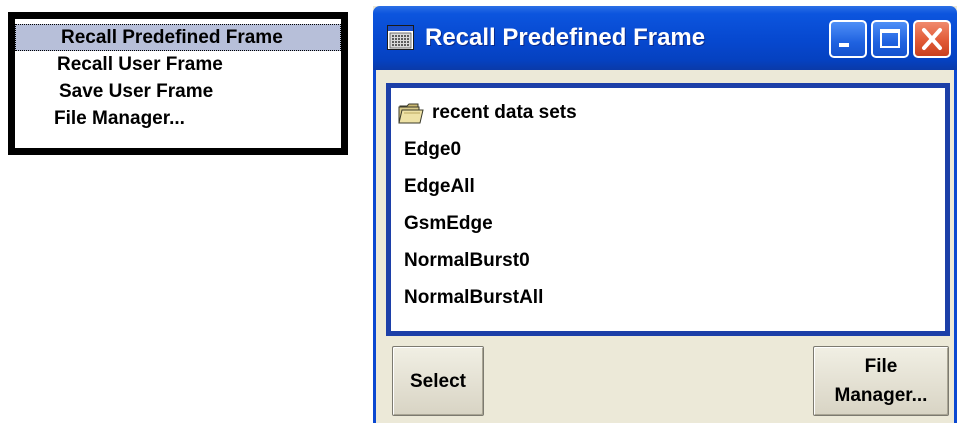 The width and height of the screenshot is (957, 423). I want to click on list-item-recent-data-sets: recent data sets, so click(668, 112).